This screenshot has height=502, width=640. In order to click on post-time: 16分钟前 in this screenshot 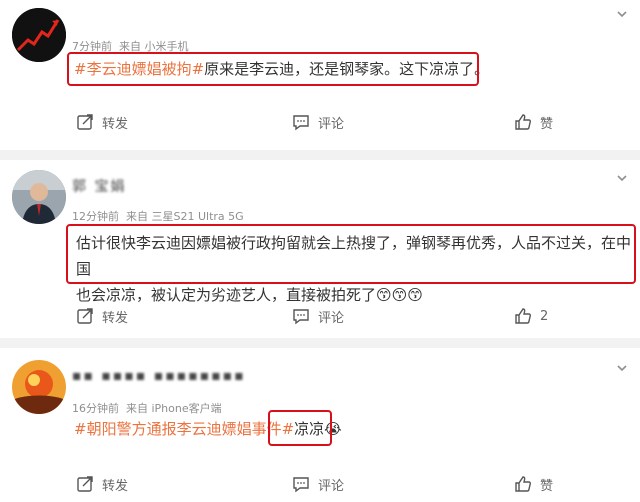, I will do `click(95, 408)`.